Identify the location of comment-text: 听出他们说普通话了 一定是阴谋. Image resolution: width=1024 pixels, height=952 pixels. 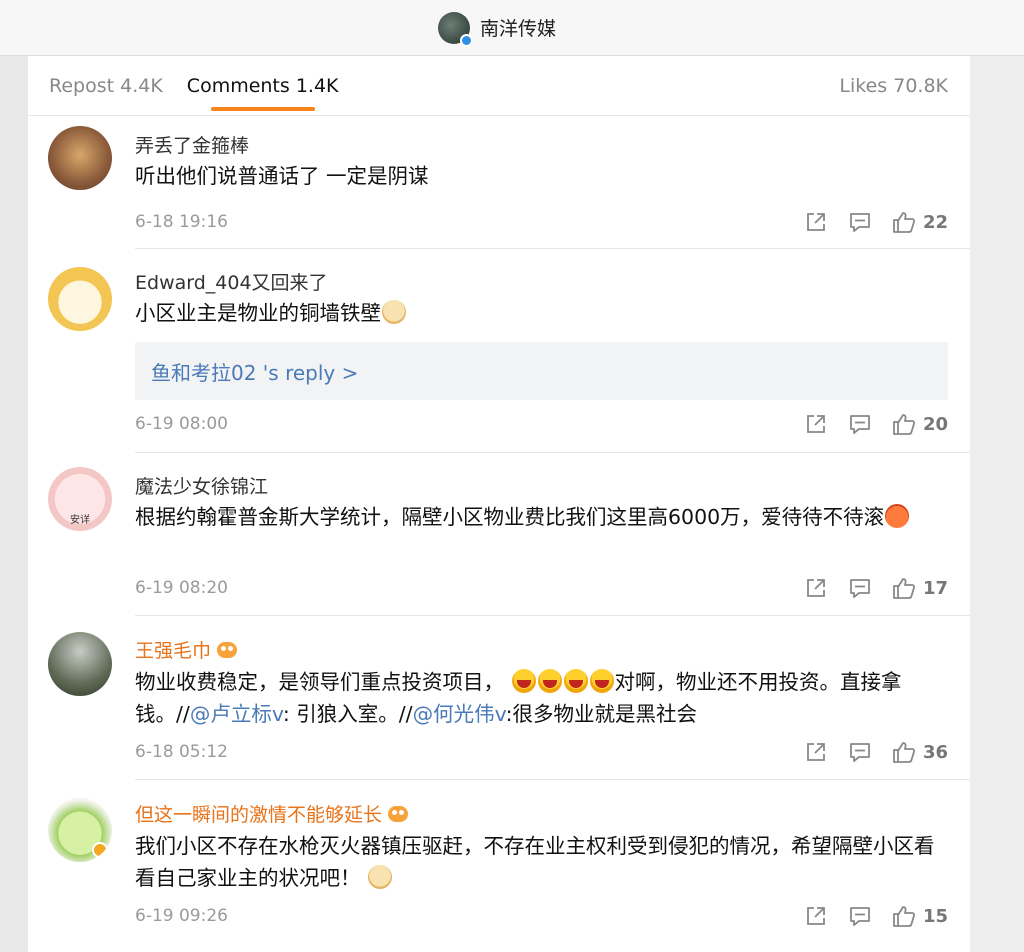
(282, 176).